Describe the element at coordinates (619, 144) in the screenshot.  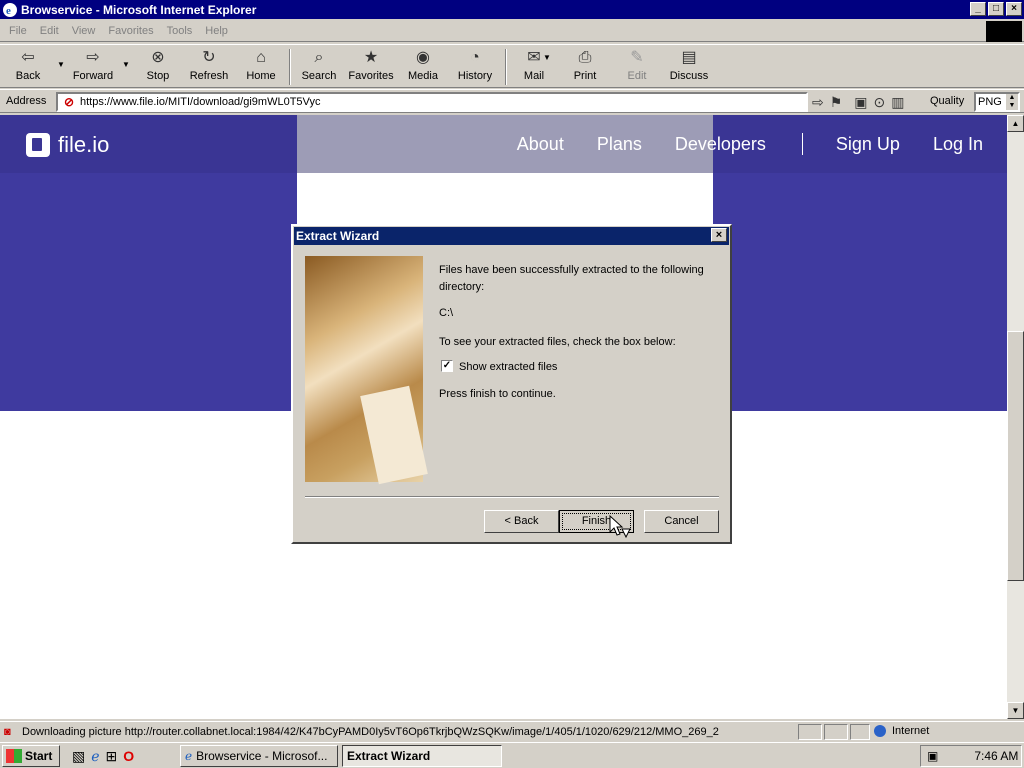
I see `nav-plans: Plans` at that location.